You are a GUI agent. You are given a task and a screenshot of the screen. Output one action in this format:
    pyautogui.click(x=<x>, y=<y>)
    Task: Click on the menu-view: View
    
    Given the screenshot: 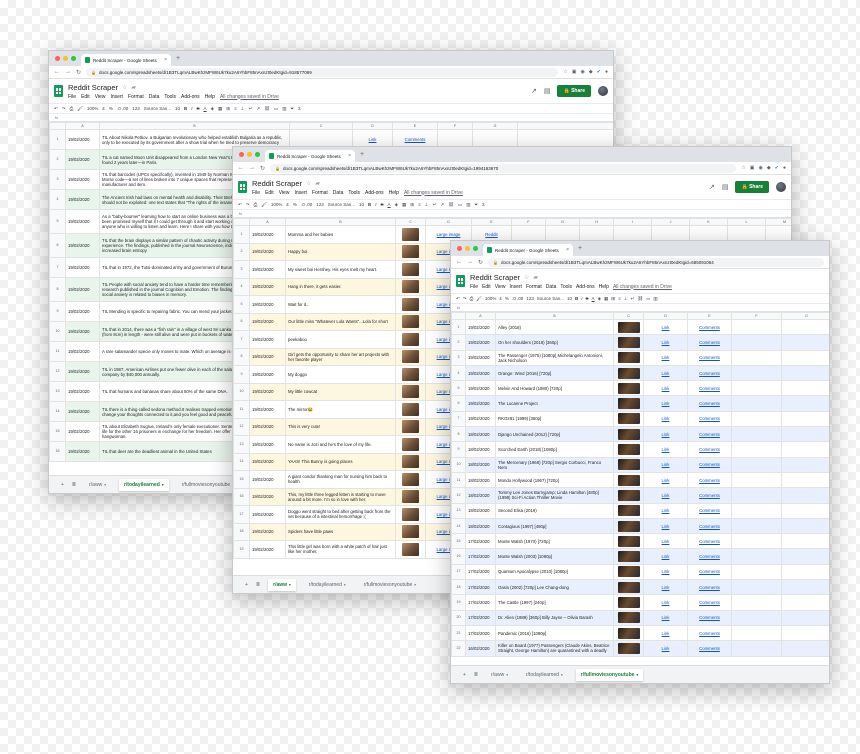 What is the action you would take?
    pyautogui.click(x=100, y=97)
    